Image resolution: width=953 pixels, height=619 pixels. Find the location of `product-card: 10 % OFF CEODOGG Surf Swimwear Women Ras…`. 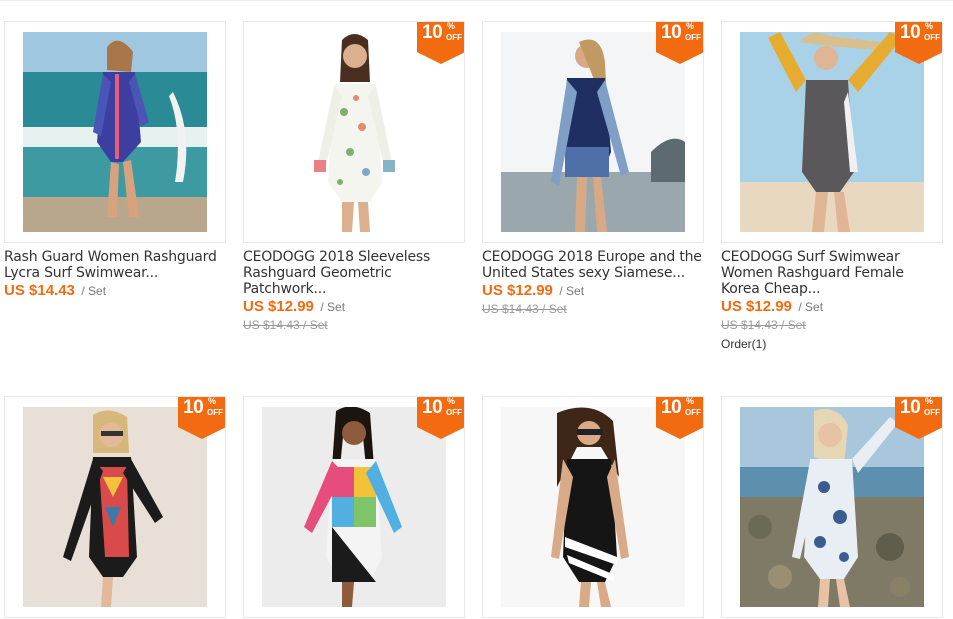

product-card: 10 % OFF CEODOGG Surf Swimwear Women Ras… is located at coordinates (832, 187).